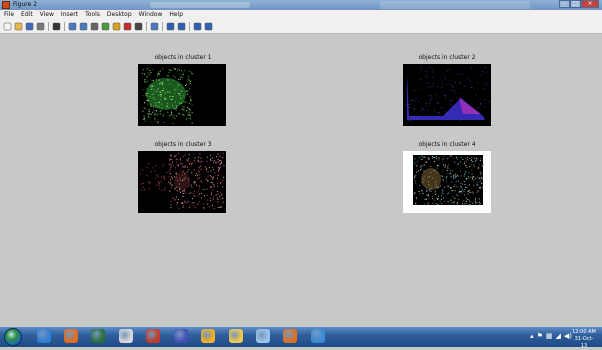 The height and width of the screenshot is (350, 602). I want to click on subplot-3-image, so click(182, 182).